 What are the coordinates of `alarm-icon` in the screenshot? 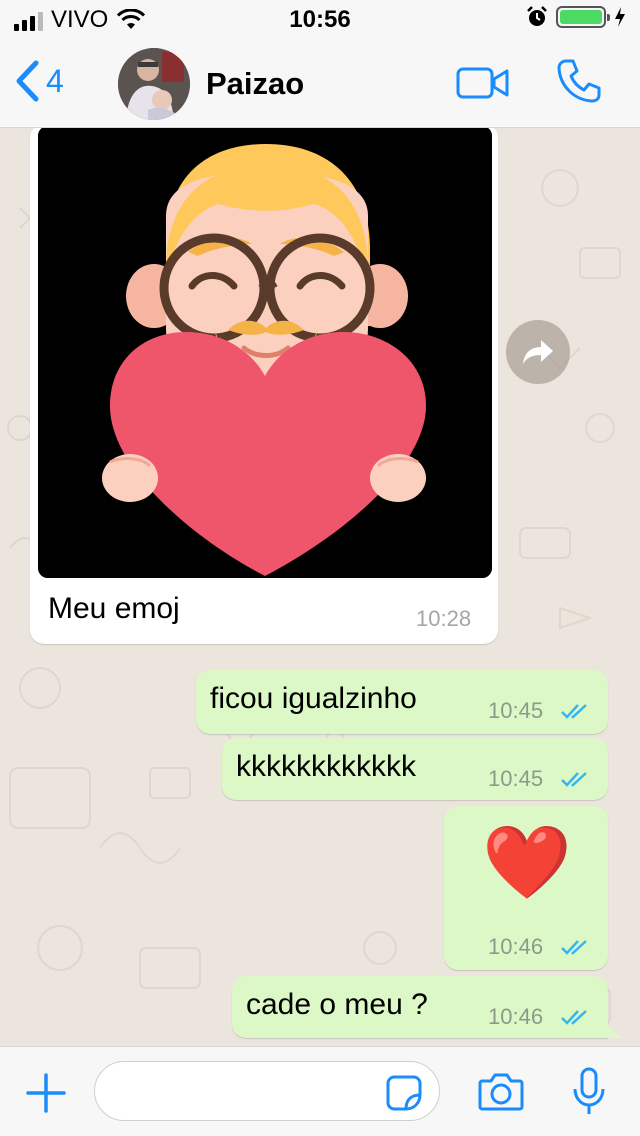 It's located at (537, 16).